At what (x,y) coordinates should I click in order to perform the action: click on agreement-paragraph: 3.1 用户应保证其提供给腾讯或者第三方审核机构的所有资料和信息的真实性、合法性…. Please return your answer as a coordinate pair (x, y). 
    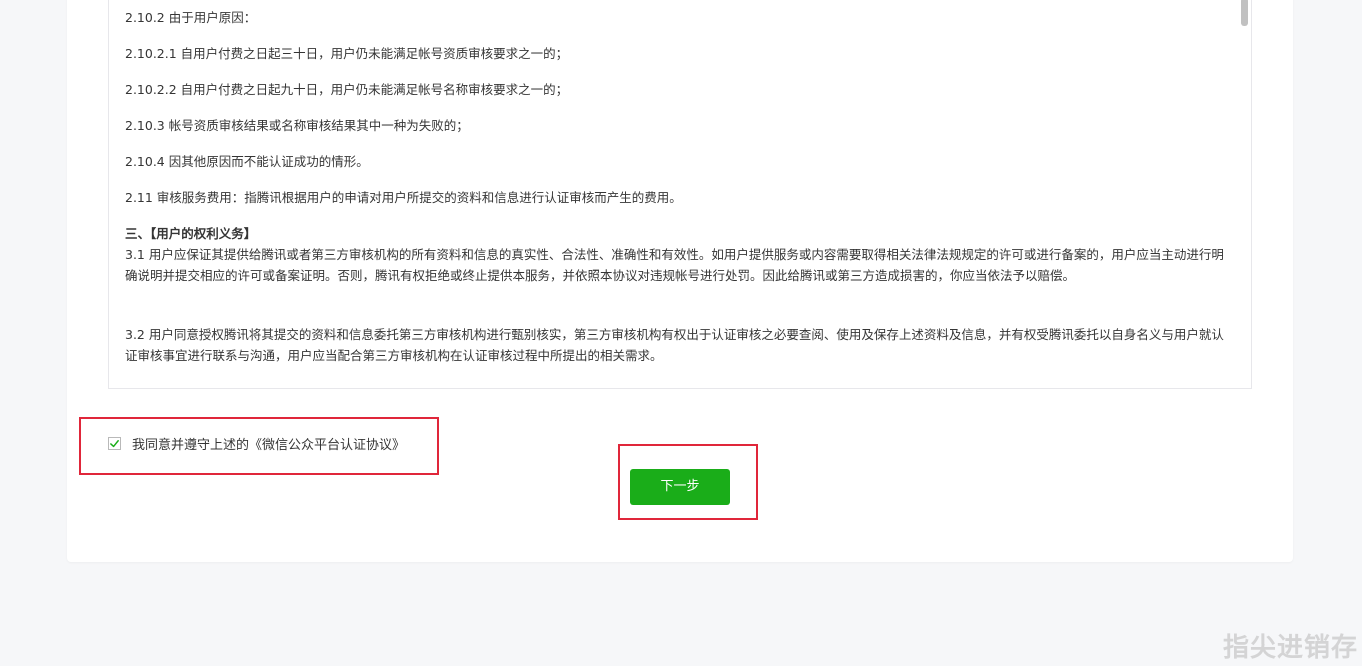
    Looking at the image, I should click on (674, 265).